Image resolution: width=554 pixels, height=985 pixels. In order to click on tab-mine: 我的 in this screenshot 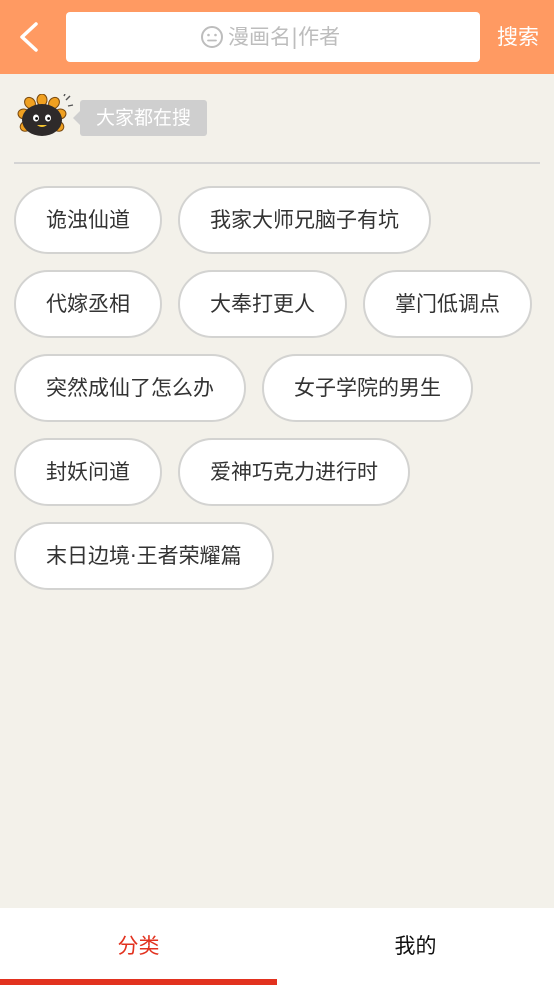, I will do `click(415, 946)`.